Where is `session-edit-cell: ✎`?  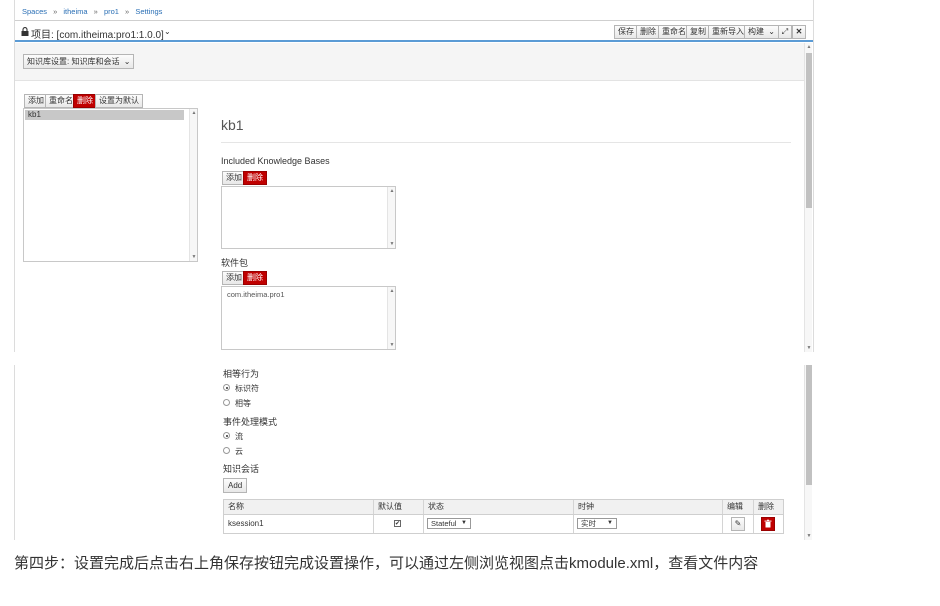
session-edit-cell: ✎ is located at coordinates (738, 524).